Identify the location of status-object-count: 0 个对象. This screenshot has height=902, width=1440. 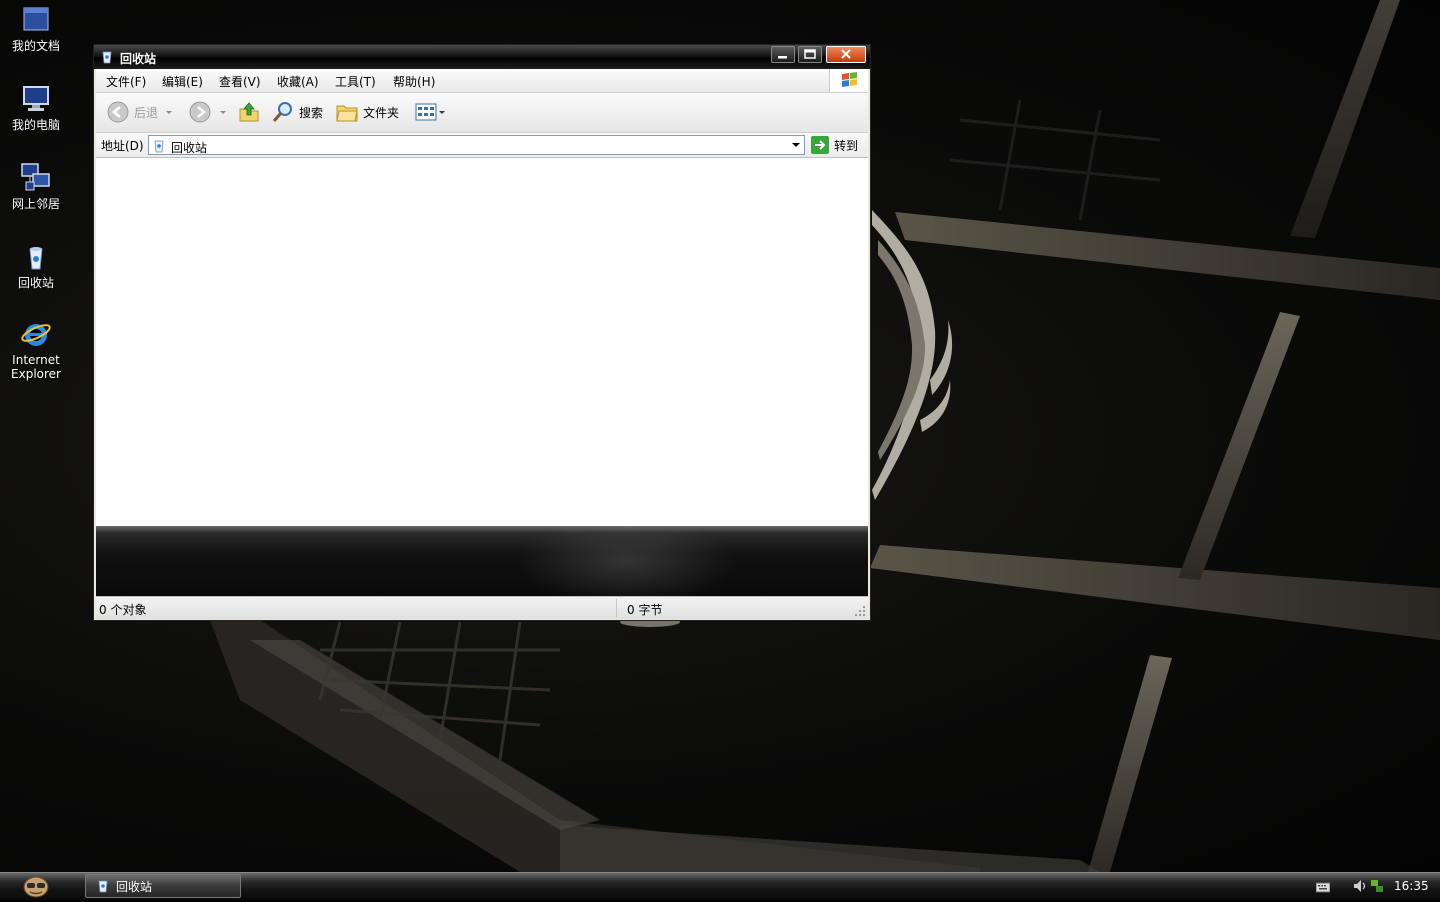
(123, 610).